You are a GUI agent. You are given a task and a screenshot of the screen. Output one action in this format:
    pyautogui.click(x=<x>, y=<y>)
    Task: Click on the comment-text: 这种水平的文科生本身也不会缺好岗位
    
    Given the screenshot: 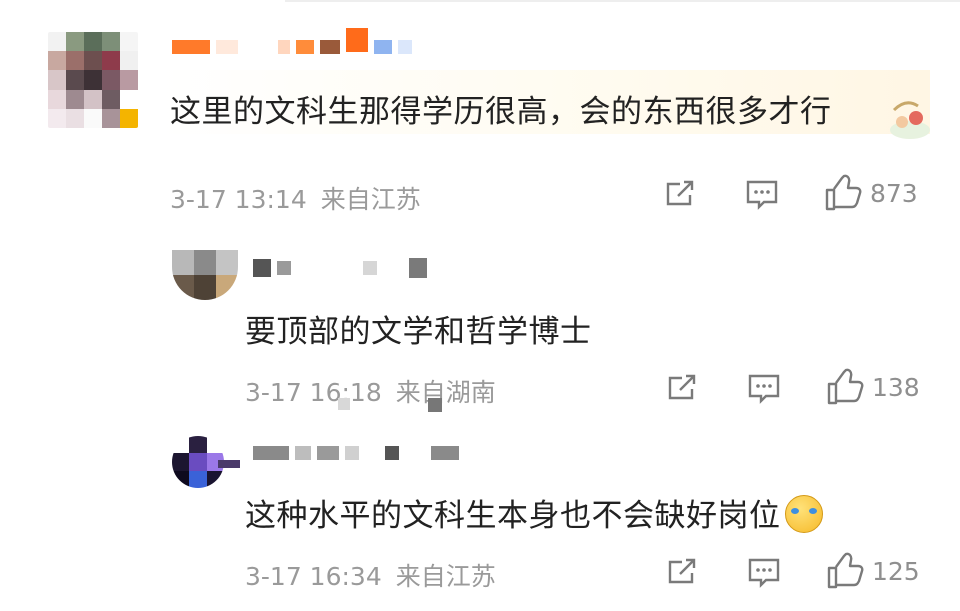 What is the action you would take?
    pyautogui.click(x=534, y=513)
    